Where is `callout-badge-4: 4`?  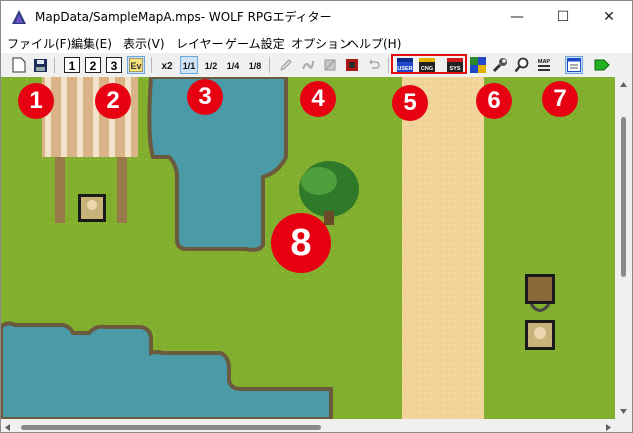 callout-badge-4: 4 is located at coordinates (318, 99).